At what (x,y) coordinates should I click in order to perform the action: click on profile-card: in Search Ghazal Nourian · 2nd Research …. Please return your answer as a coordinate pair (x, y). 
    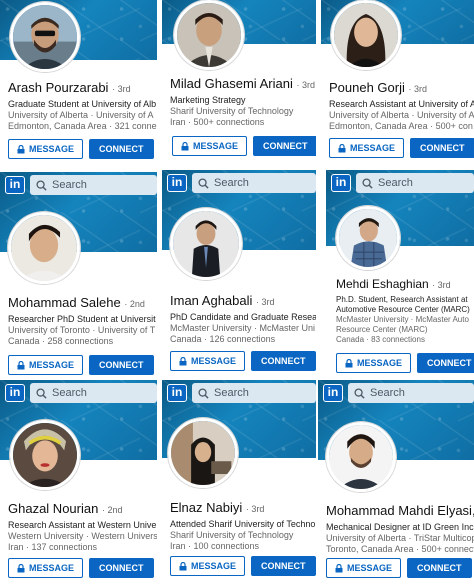
    Looking at the image, I should click on (78, 483).